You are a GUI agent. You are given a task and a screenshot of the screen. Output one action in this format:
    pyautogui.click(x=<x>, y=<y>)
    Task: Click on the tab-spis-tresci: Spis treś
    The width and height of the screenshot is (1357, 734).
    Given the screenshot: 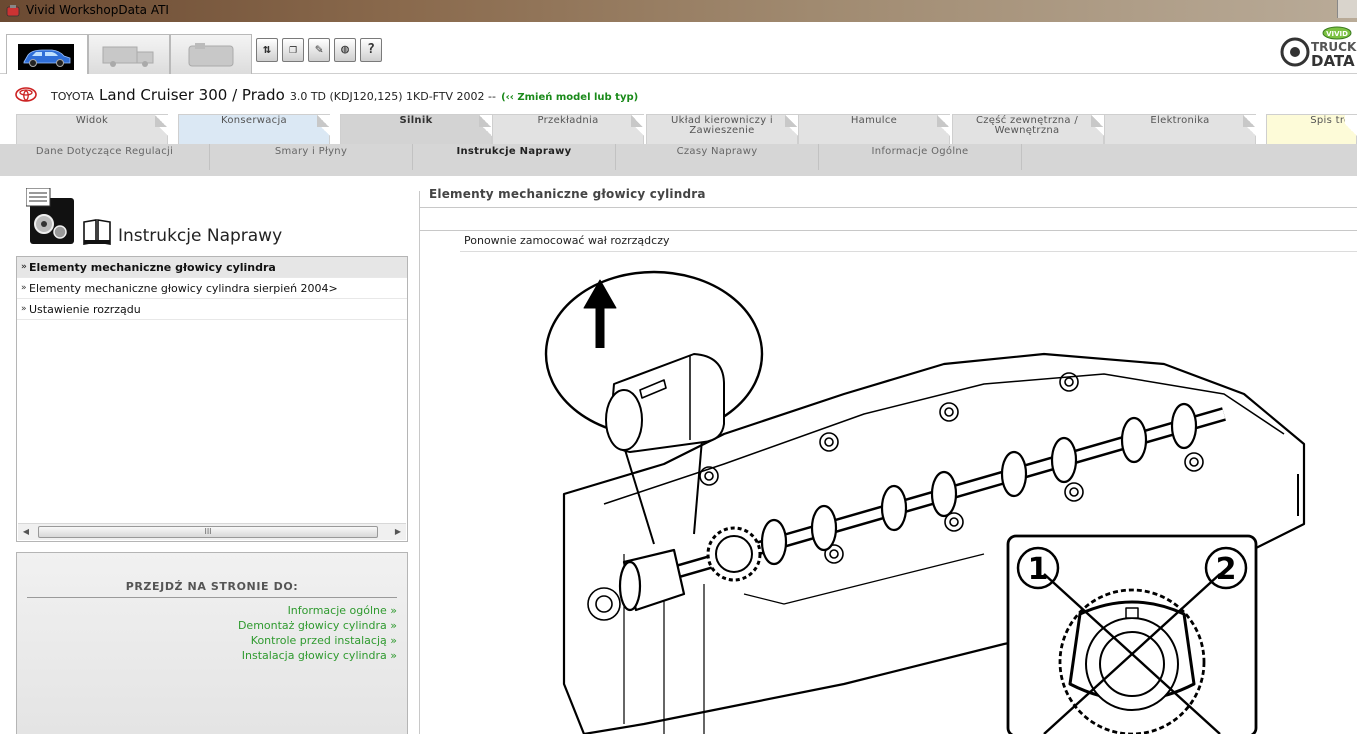 What is the action you would take?
    pyautogui.click(x=1311, y=129)
    